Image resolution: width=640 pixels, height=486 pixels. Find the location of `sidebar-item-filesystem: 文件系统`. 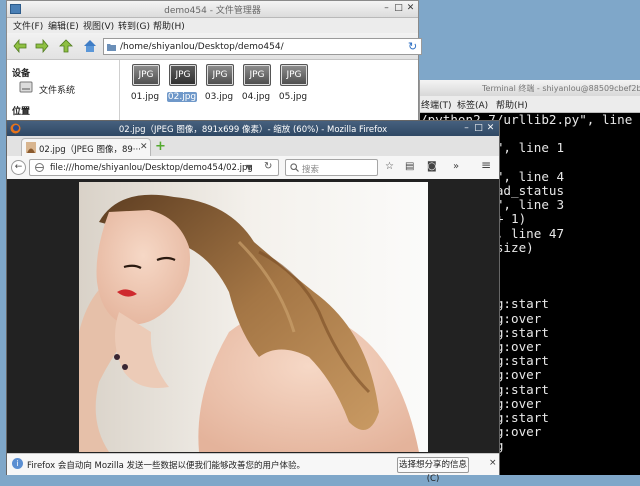

sidebar-item-filesystem: 文件系统 is located at coordinates (66, 88).